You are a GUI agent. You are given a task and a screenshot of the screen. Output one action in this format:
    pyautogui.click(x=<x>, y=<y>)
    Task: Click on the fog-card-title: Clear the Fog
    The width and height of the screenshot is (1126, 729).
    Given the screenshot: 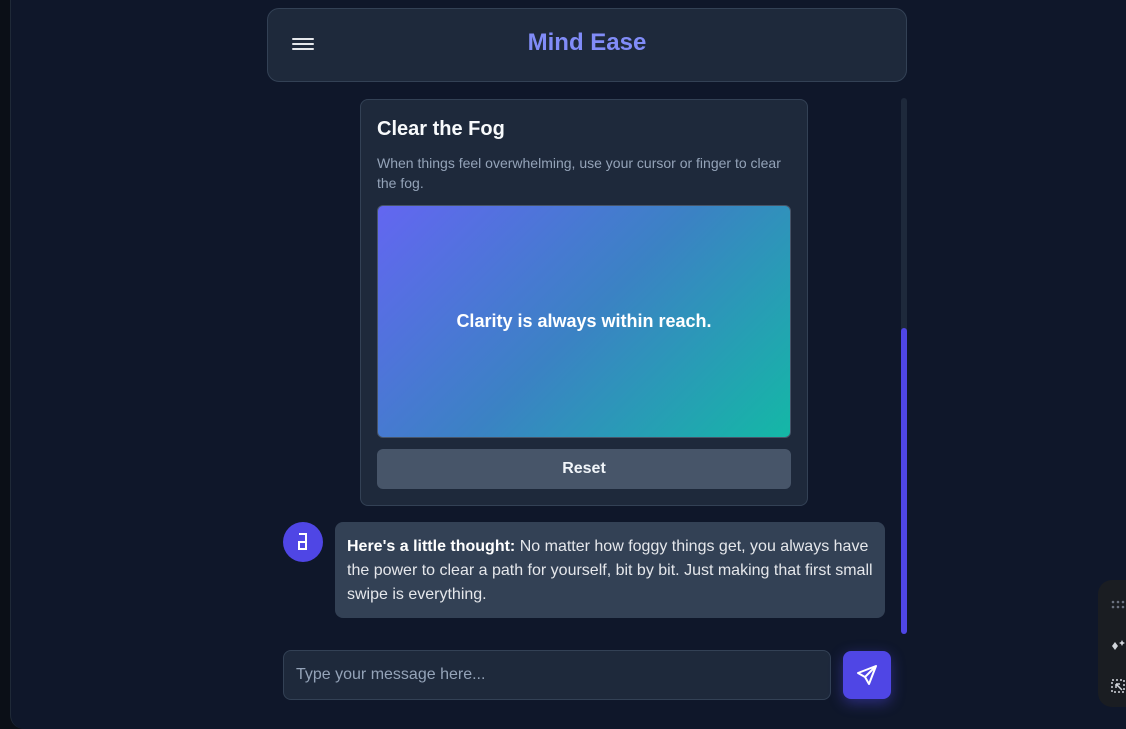 What is the action you would take?
    pyautogui.click(x=441, y=129)
    